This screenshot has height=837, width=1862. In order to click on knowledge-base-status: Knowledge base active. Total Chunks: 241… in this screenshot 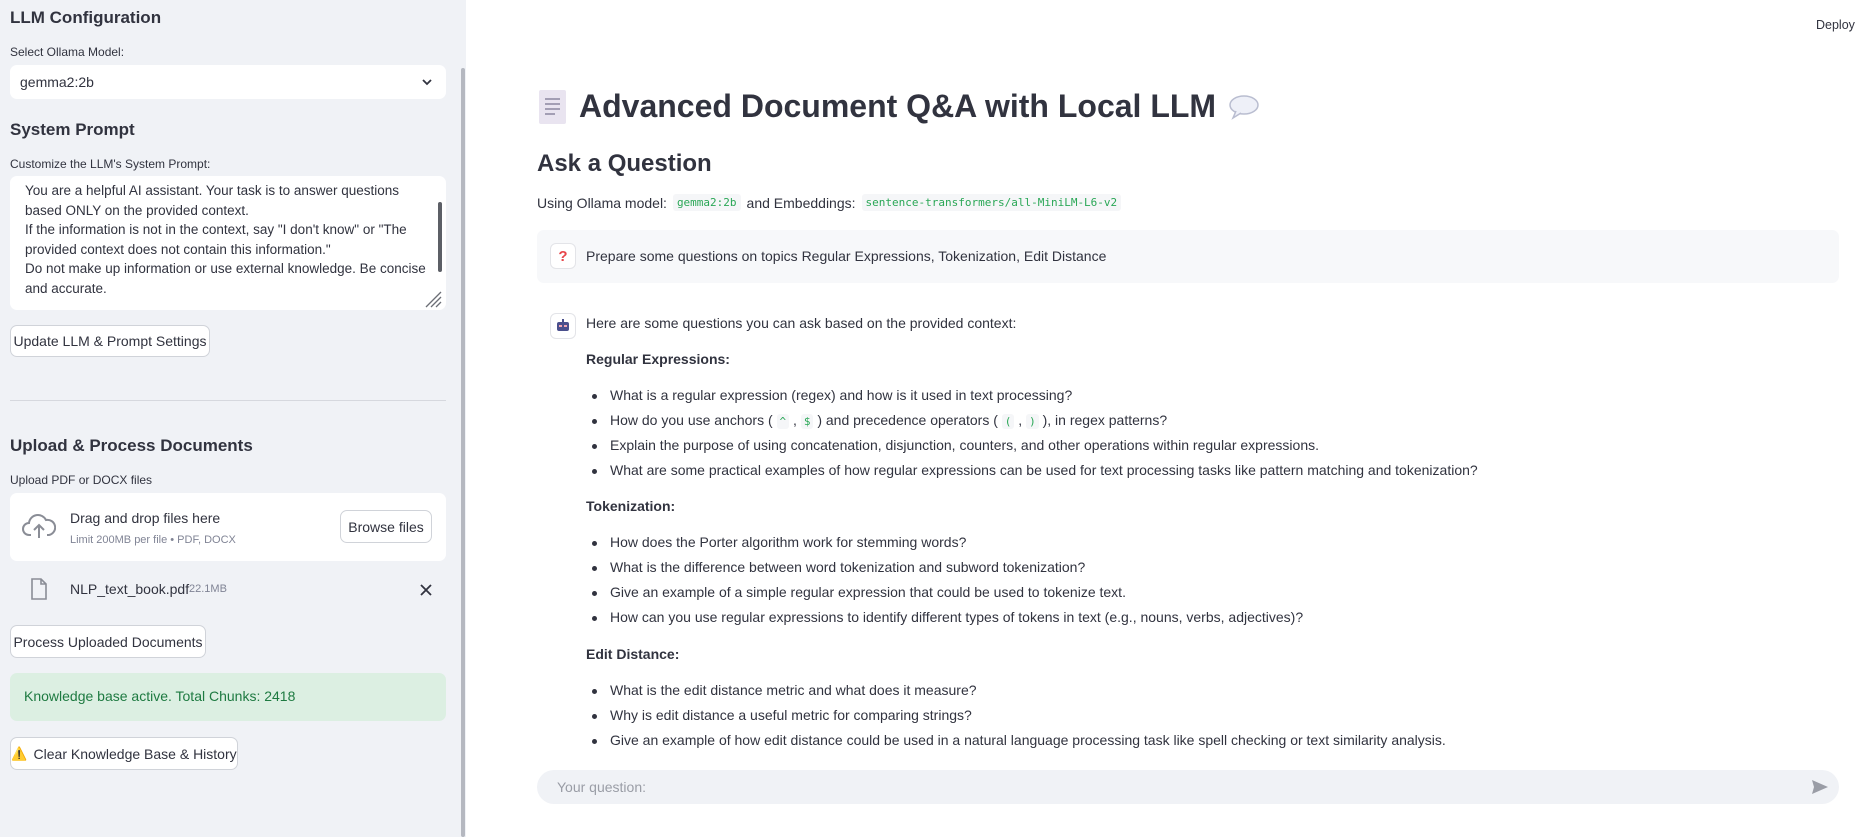, I will do `click(228, 697)`.